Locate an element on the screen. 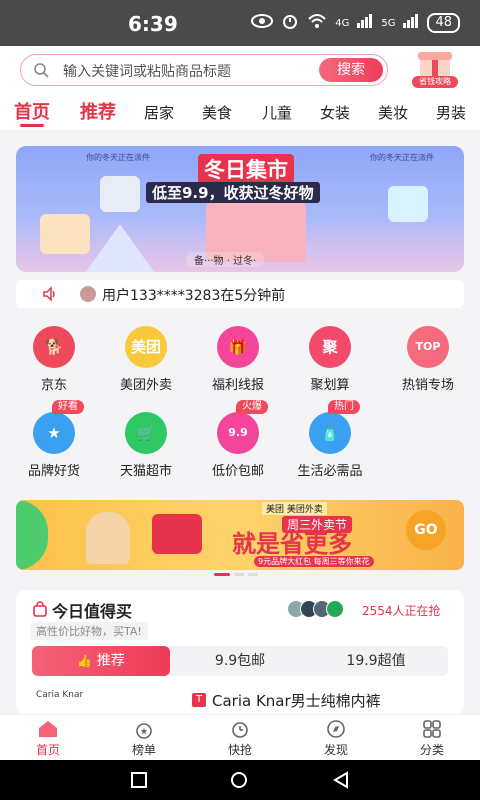  hero-subtitle: 低至9.9，收获过冬好物 is located at coordinates (233, 192).